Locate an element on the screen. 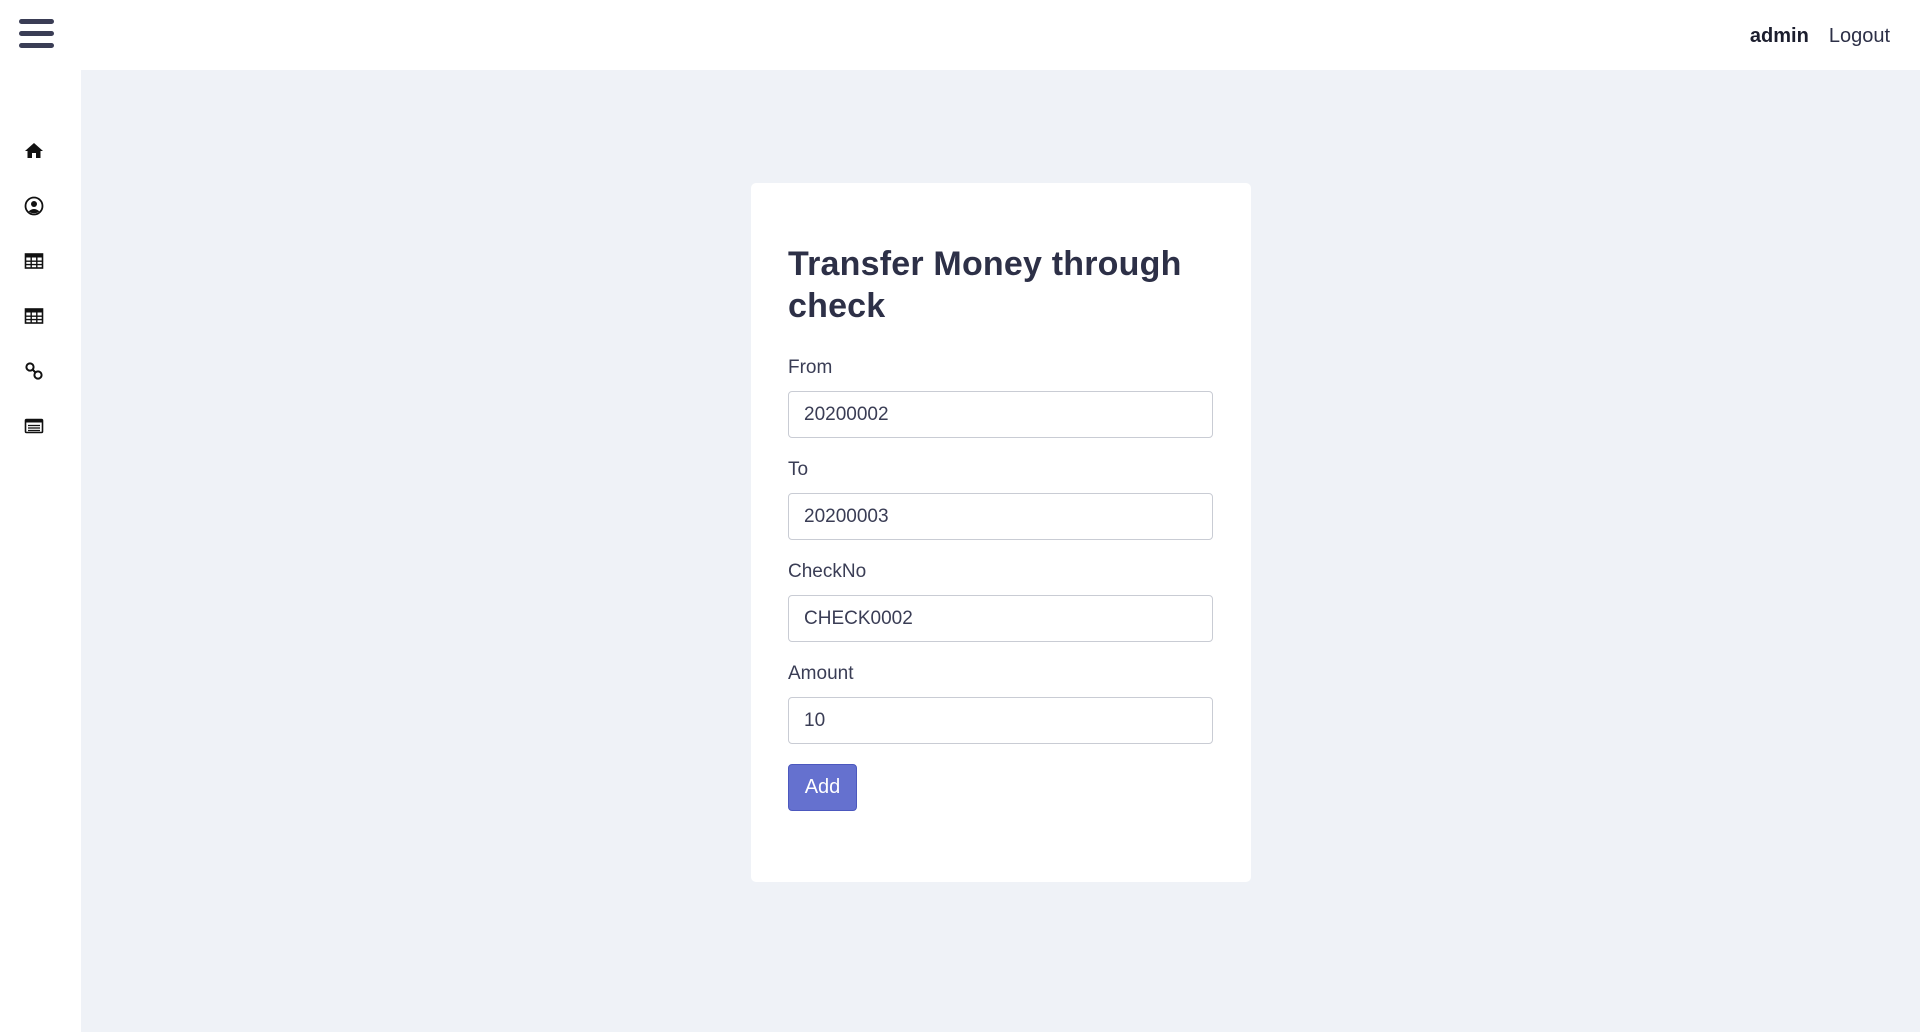  link-icon is located at coordinates (34, 371).